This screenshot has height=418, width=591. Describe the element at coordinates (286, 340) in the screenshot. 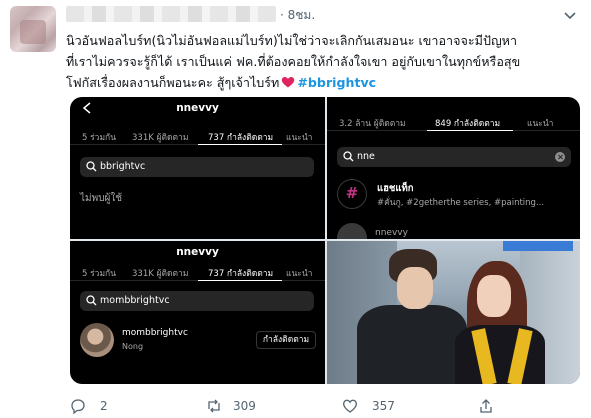

I see `ig-following-button: กำลังติดตาม` at that location.